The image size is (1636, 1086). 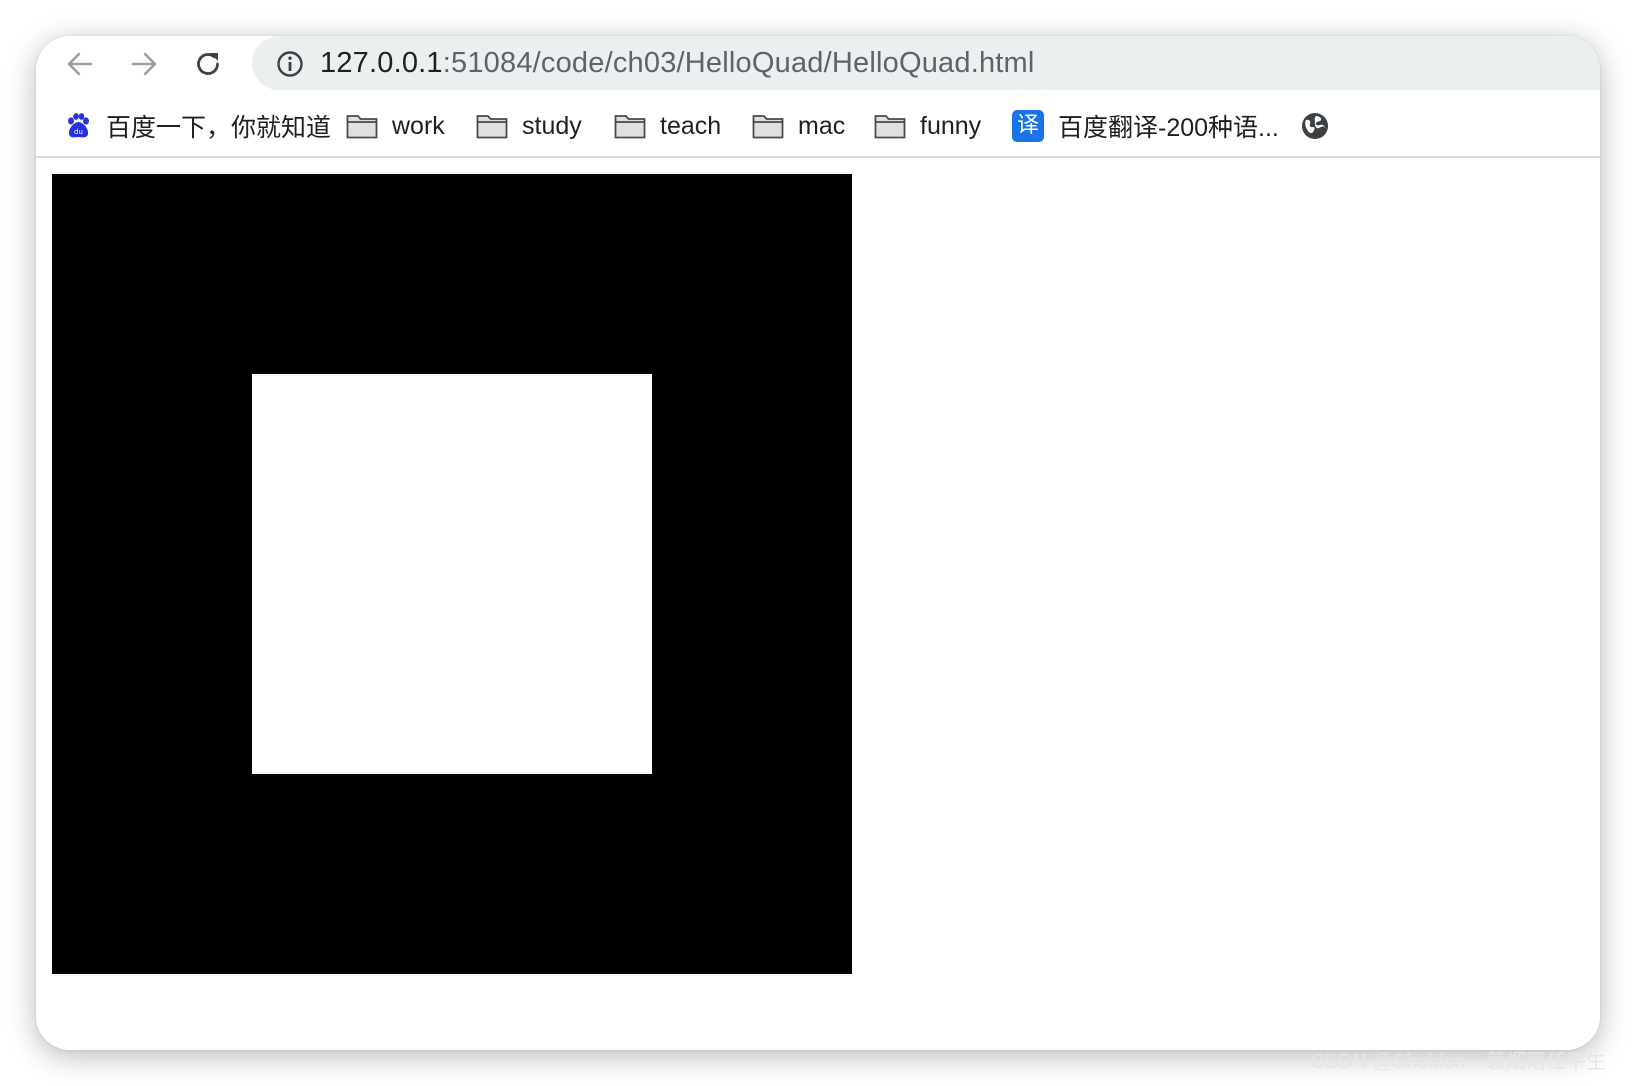 What do you see at coordinates (1458, 1062) in the screenshot?
I see `watermark: CSDN @Sheldon一蓑烟雨任平生` at bounding box center [1458, 1062].